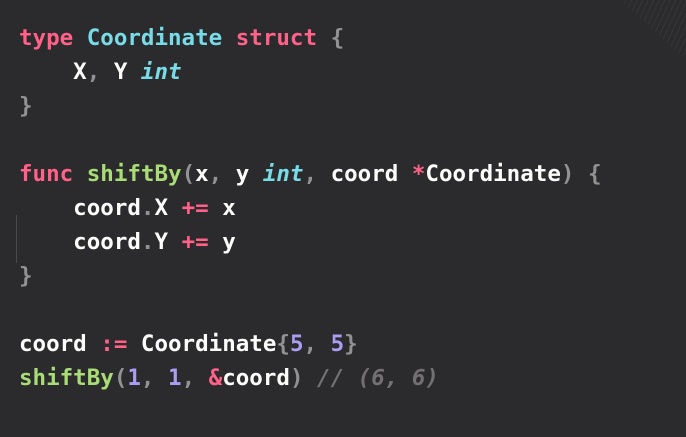 Image resolution: width=686 pixels, height=437 pixels. Describe the element at coordinates (310, 242) in the screenshot. I see `code-line: coord.Y += y` at that location.